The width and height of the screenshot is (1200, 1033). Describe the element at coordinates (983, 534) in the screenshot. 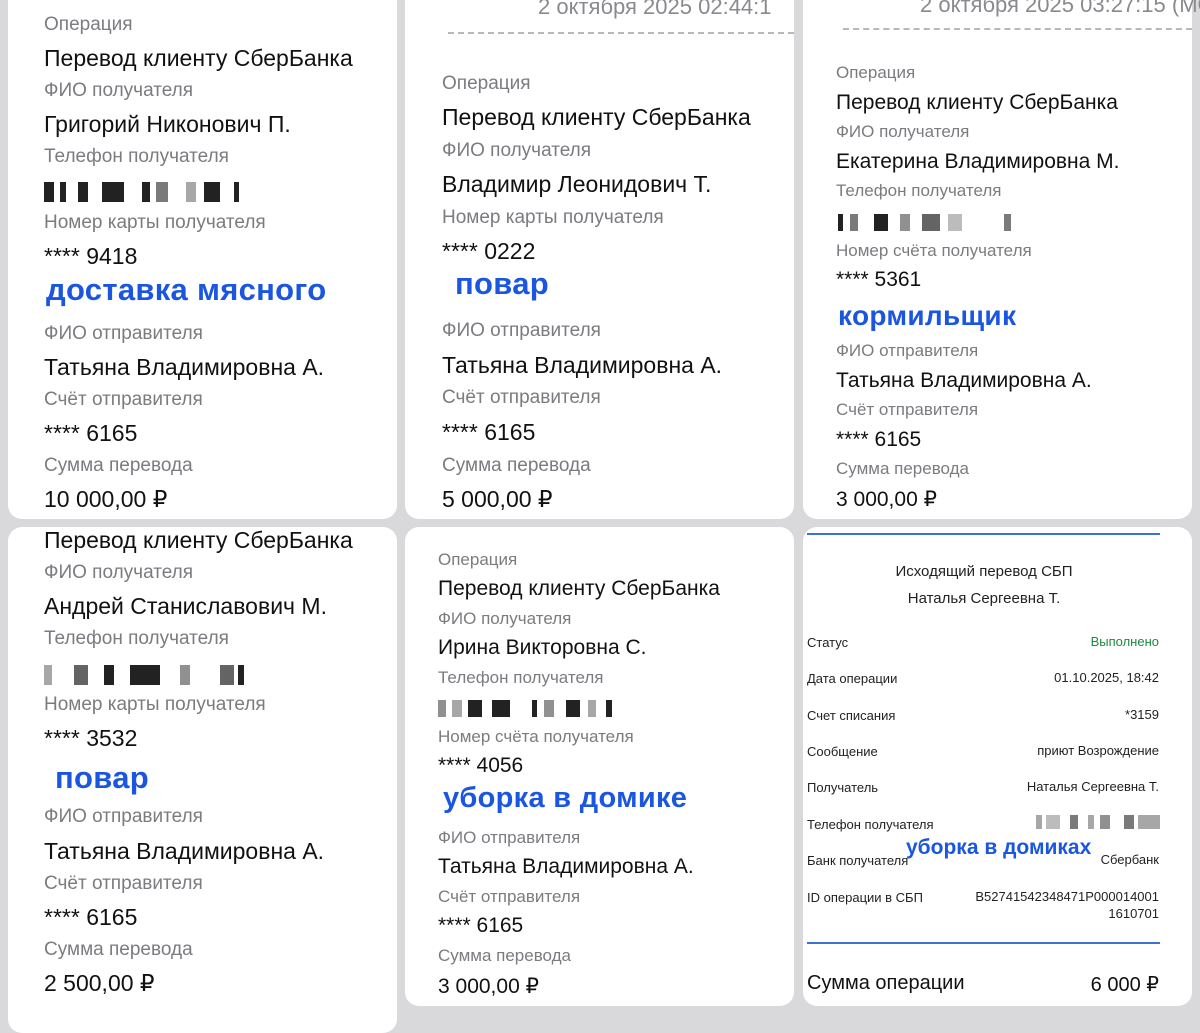

I see `sbp-top-divider` at that location.